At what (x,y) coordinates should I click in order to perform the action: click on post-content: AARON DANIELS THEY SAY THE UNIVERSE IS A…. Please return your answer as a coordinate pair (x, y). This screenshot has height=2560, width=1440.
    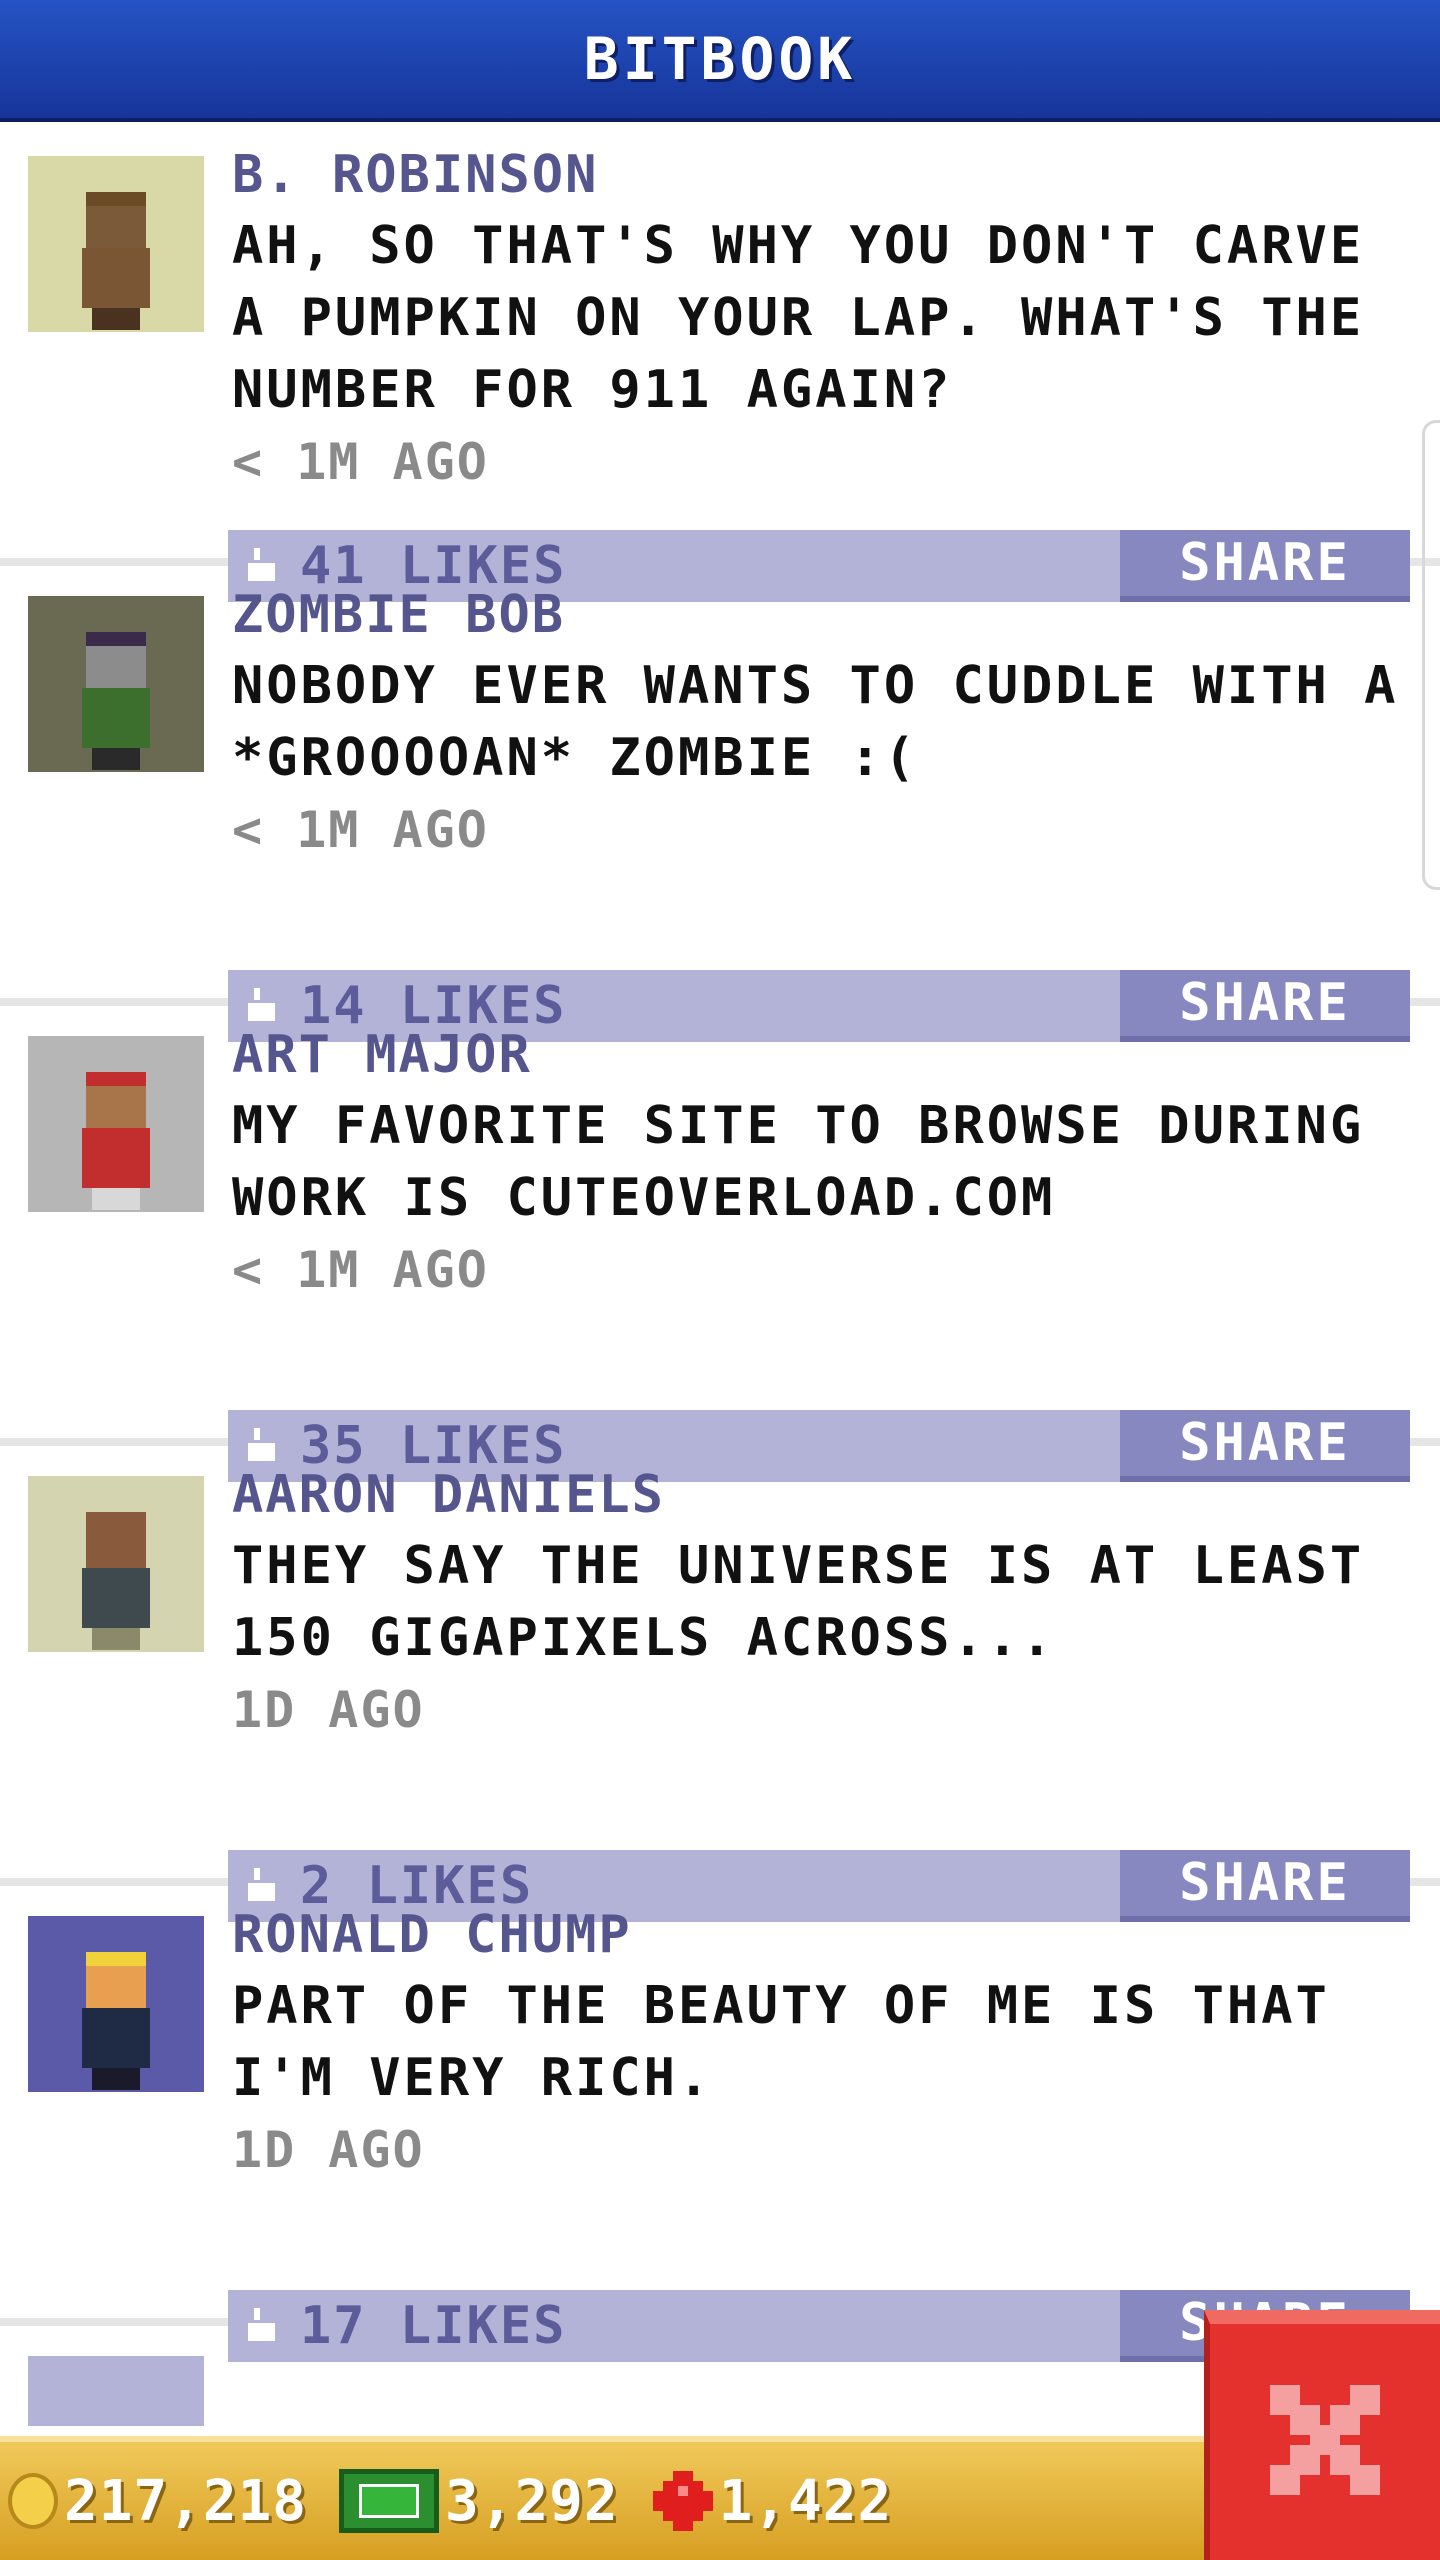
    Looking at the image, I should click on (827, 1603).